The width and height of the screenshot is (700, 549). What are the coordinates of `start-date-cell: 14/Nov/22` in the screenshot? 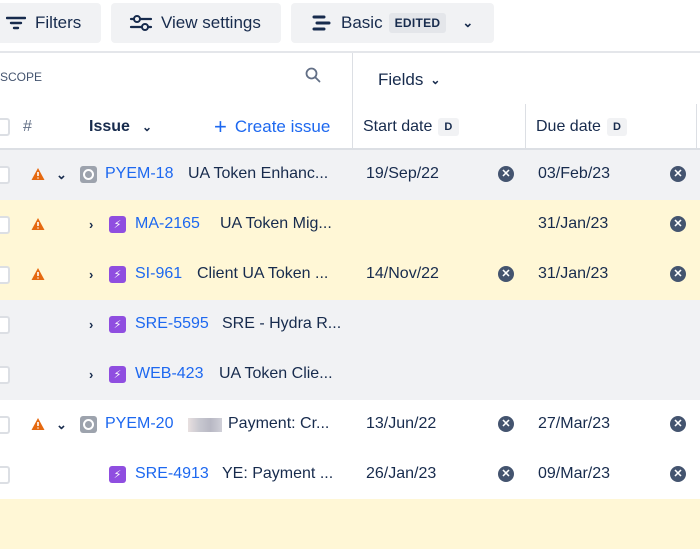 It's located at (402, 274).